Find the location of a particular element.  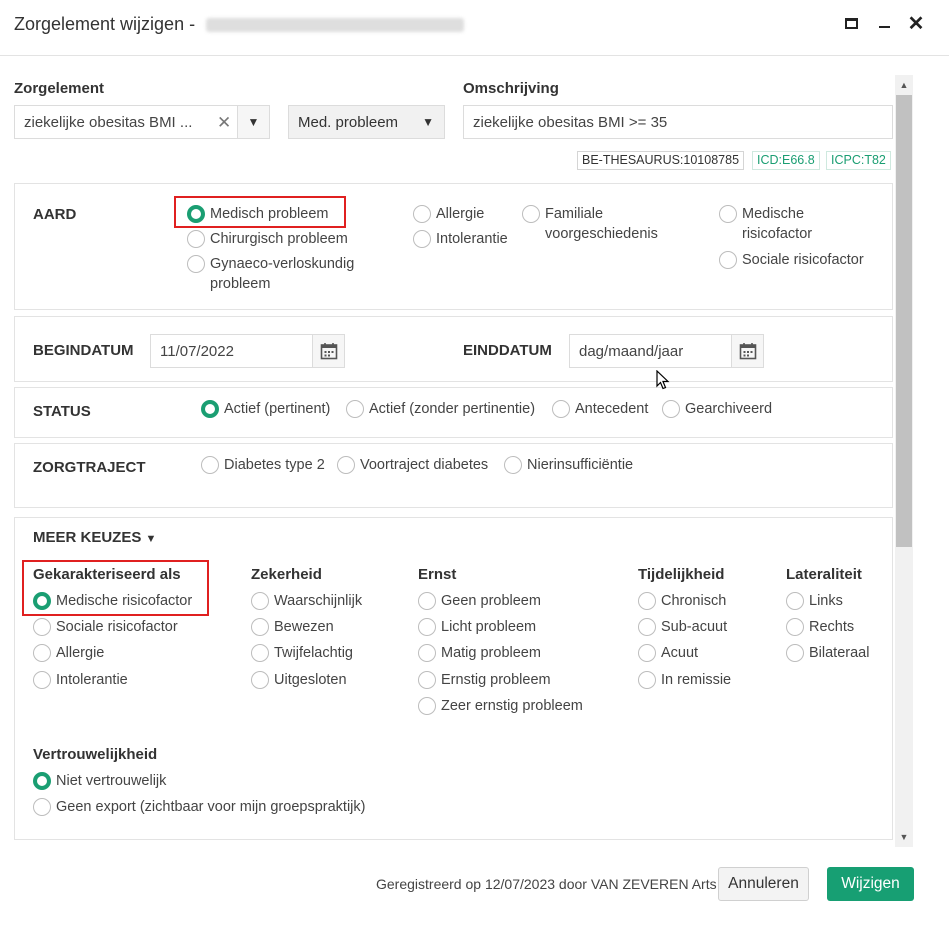

radio-gearchiveerd: Gearchiveerd is located at coordinates (717, 409).